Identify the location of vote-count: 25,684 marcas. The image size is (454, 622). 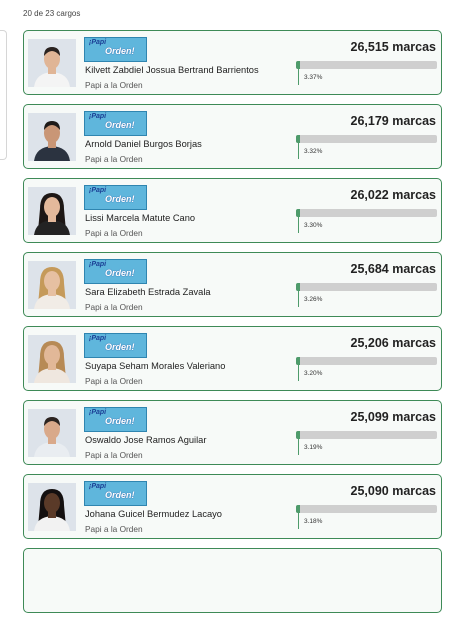
(393, 269).